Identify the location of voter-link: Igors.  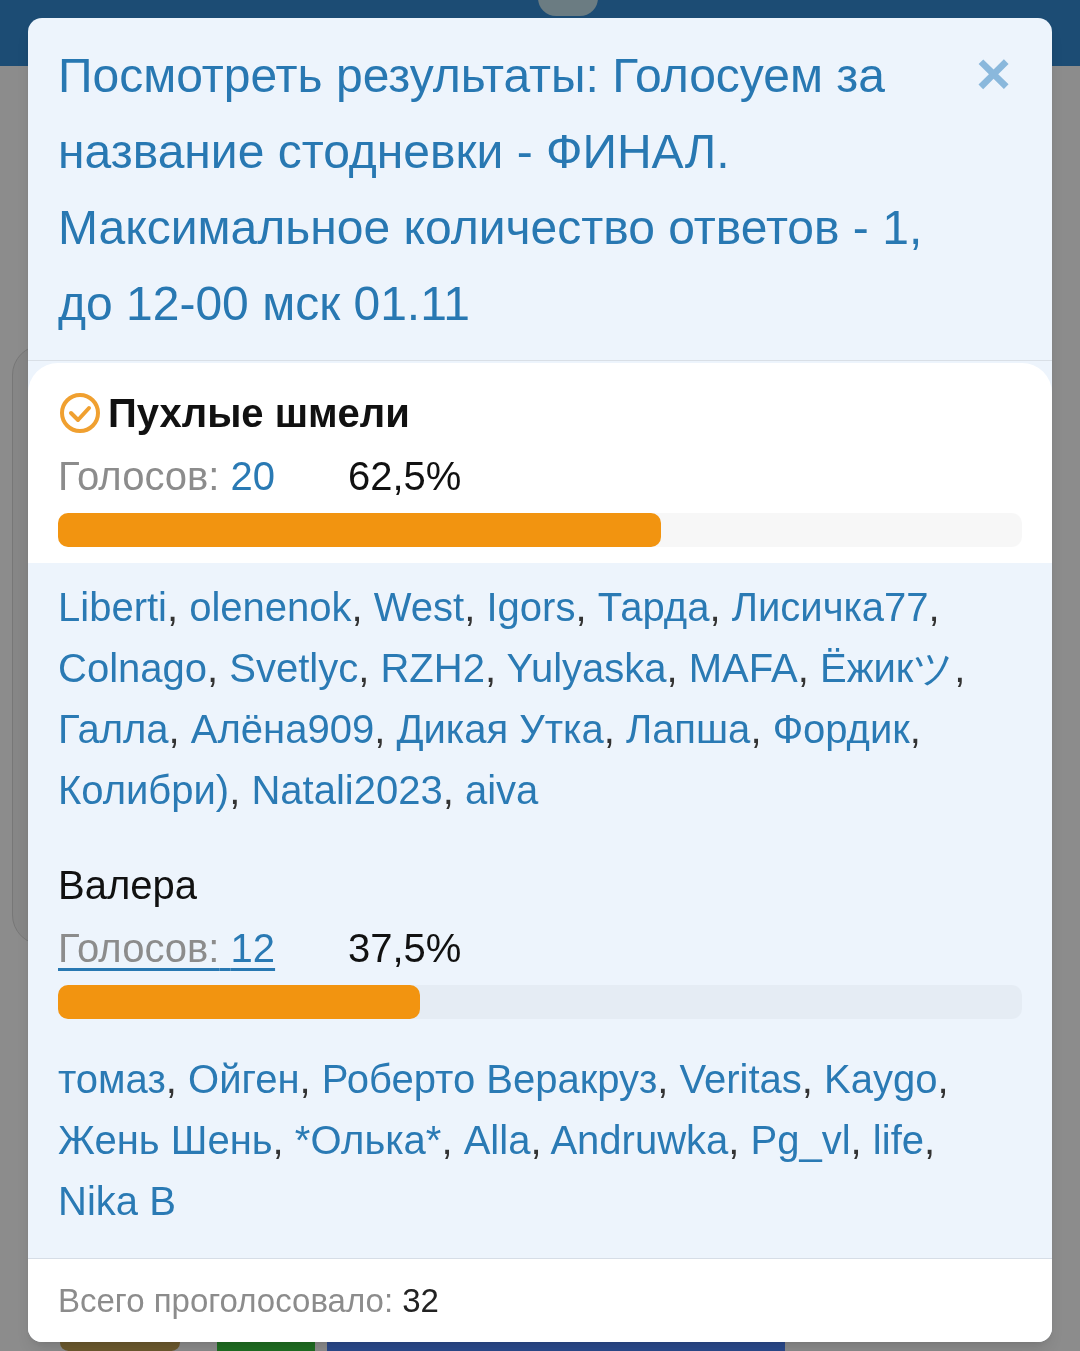
(531, 607).